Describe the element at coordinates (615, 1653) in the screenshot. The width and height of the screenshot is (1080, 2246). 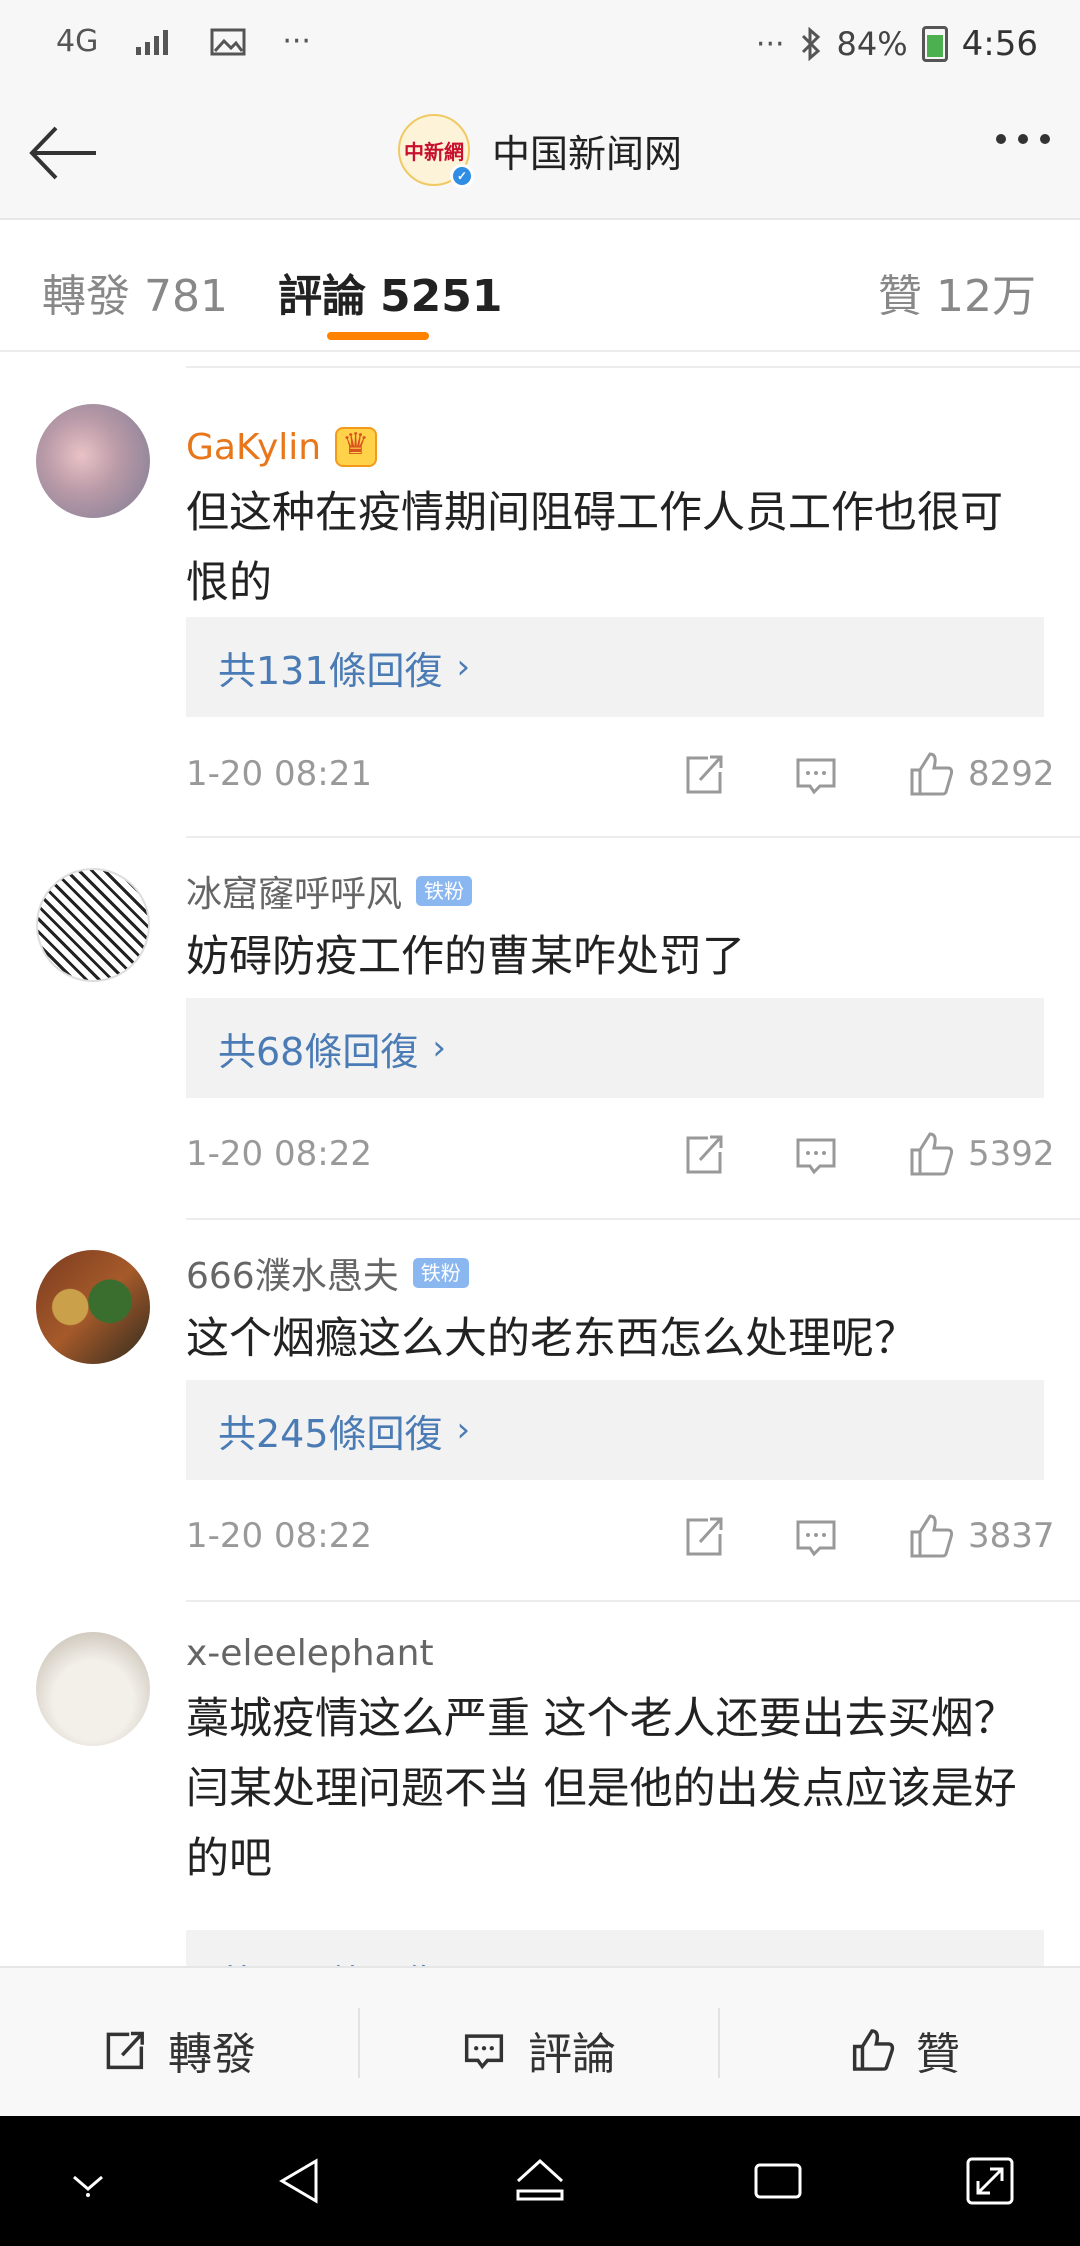
I see `comment-author: x-eleelephant` at that location.